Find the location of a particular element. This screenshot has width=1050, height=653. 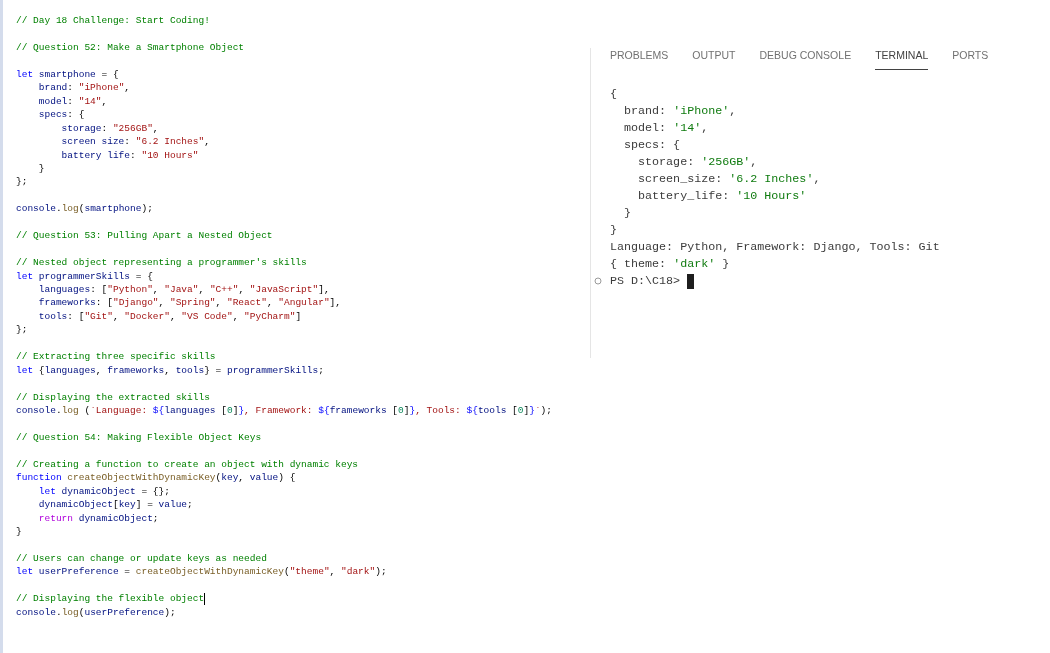

code-line: // Displaying the extracted skills is located at coordinates (113, 397).